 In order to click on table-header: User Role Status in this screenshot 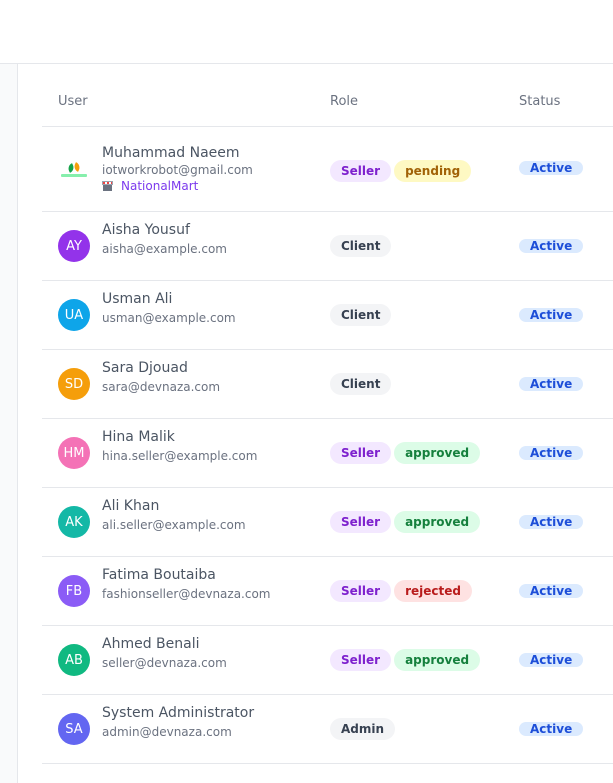, I will do `click(327, 95)`.